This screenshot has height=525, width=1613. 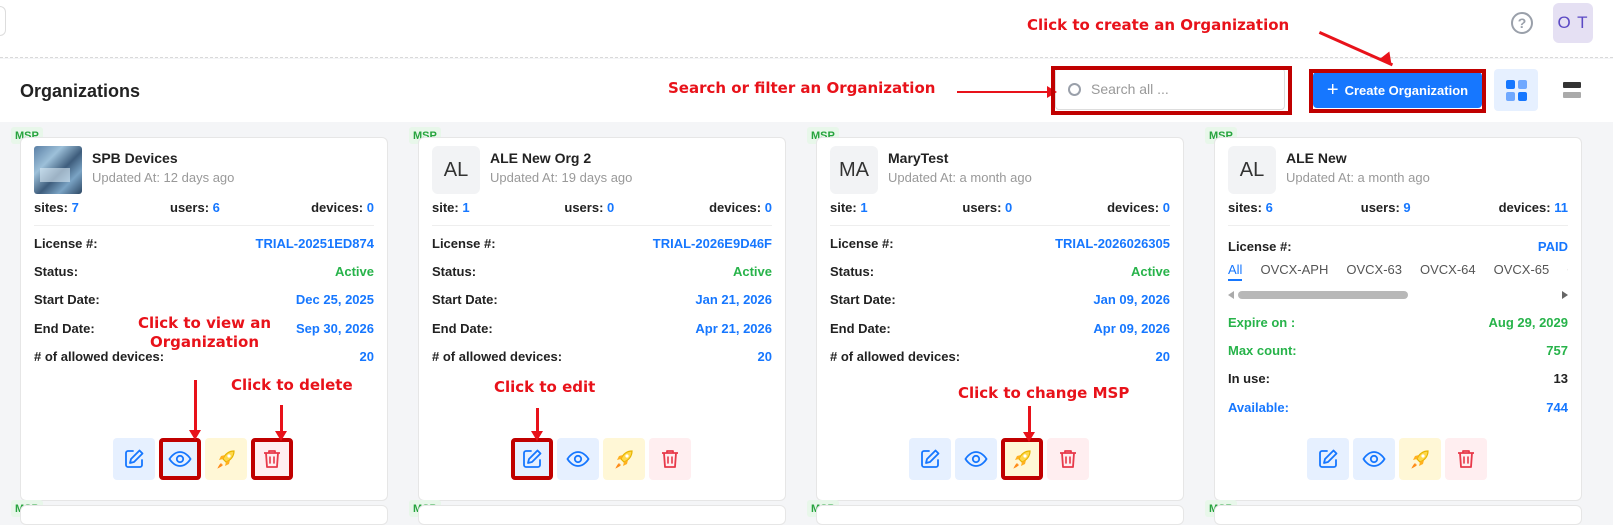 I want to click on end-value: Apr 21, 2026, so click(x=733, y=328).